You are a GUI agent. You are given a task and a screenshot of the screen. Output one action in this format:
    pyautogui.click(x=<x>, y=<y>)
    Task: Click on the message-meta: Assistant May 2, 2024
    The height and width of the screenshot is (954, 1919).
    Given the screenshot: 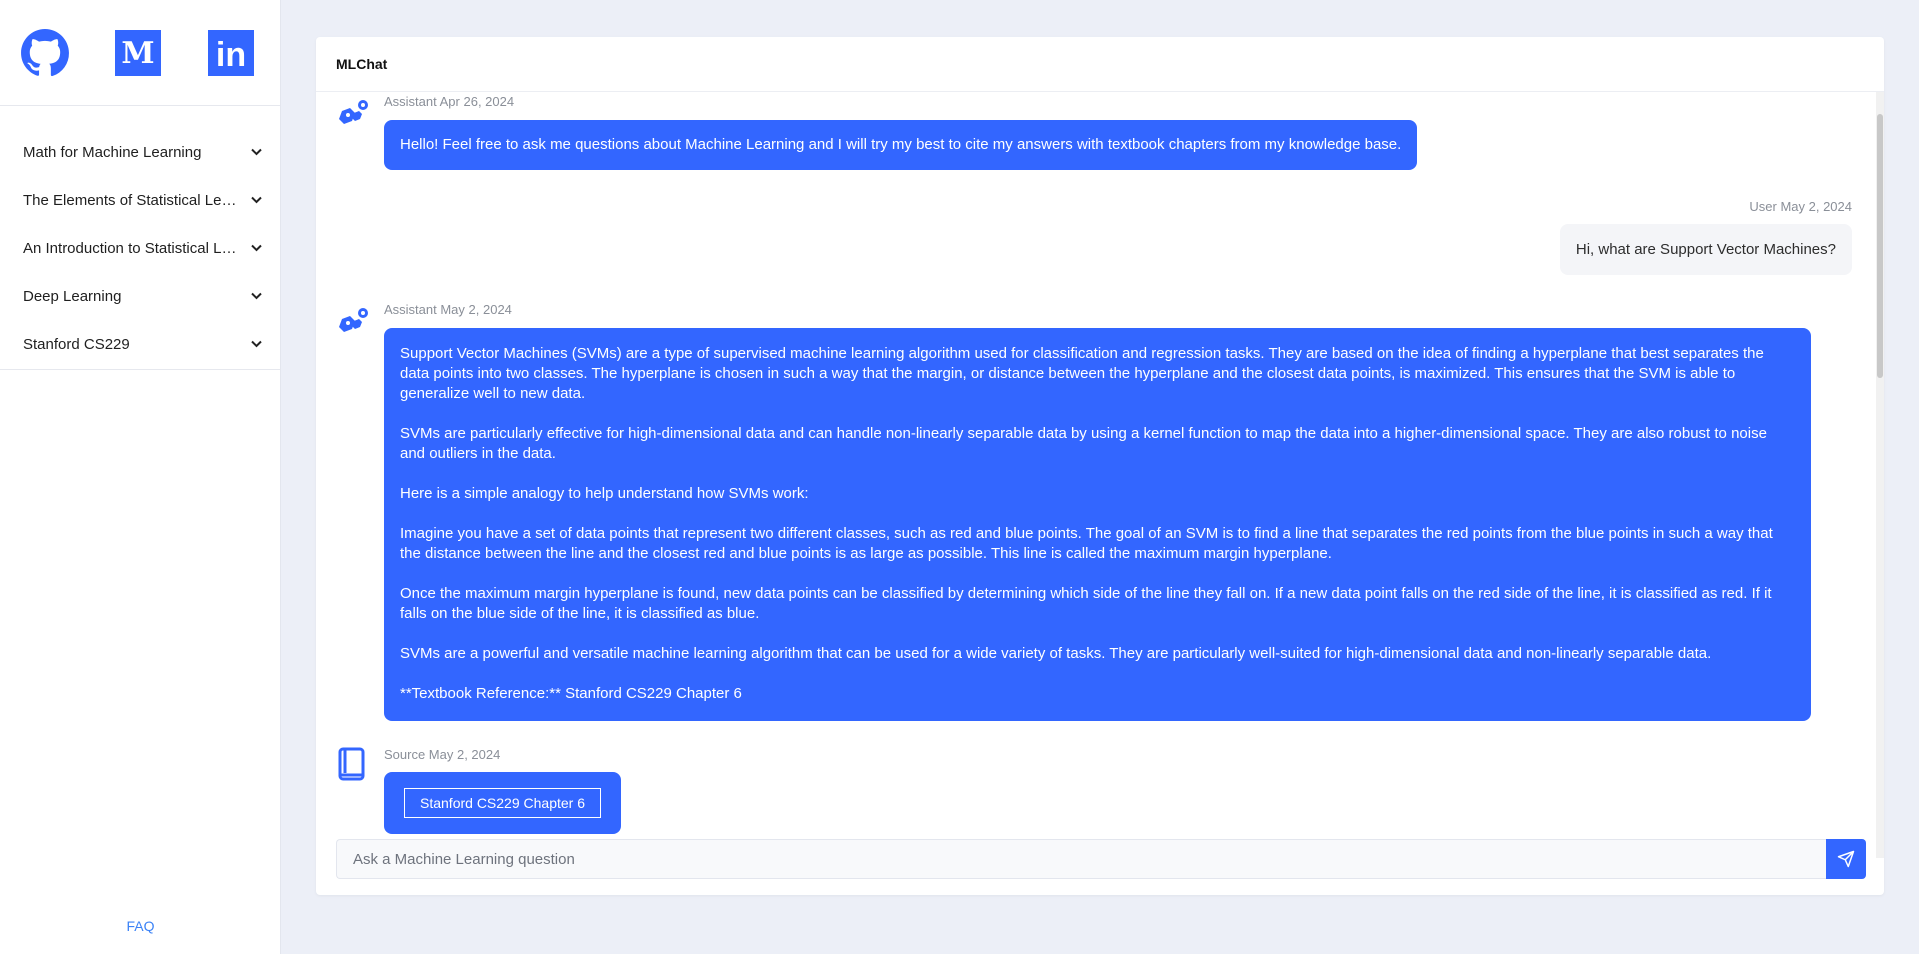 What is the action you would take?
    pyautogui.click(x=448, y=309)
    